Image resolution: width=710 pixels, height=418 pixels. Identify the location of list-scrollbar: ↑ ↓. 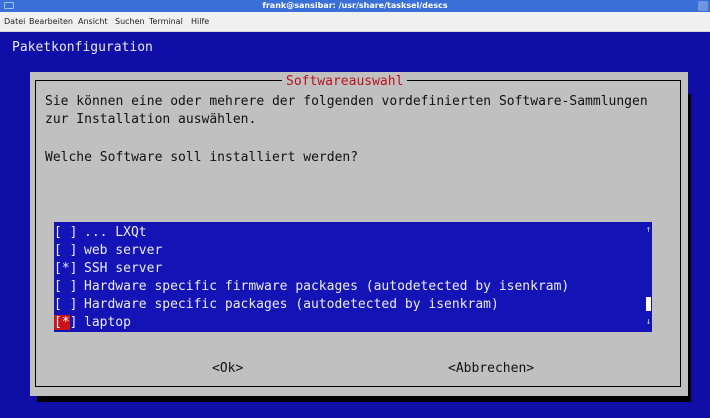
(648, 277).